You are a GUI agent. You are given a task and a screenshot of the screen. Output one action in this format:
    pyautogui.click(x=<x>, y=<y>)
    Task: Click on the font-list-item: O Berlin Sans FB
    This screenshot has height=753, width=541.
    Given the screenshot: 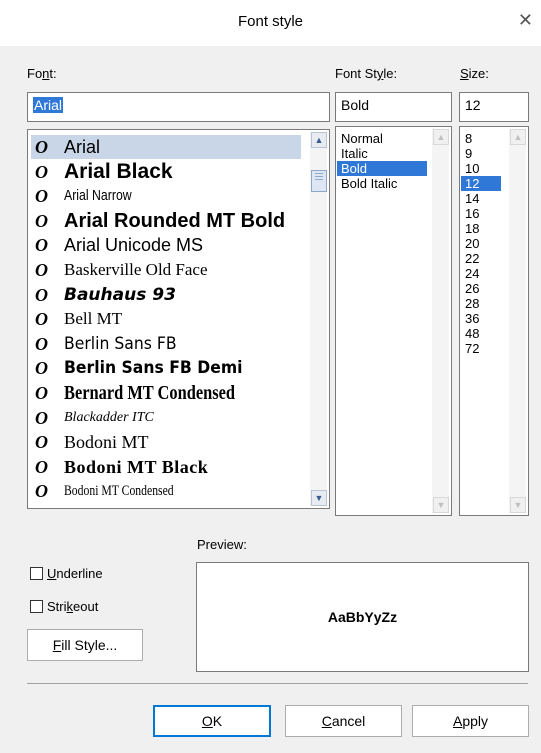 What is the action you would take?
    pyautogui.click(x=166, y=344)
    